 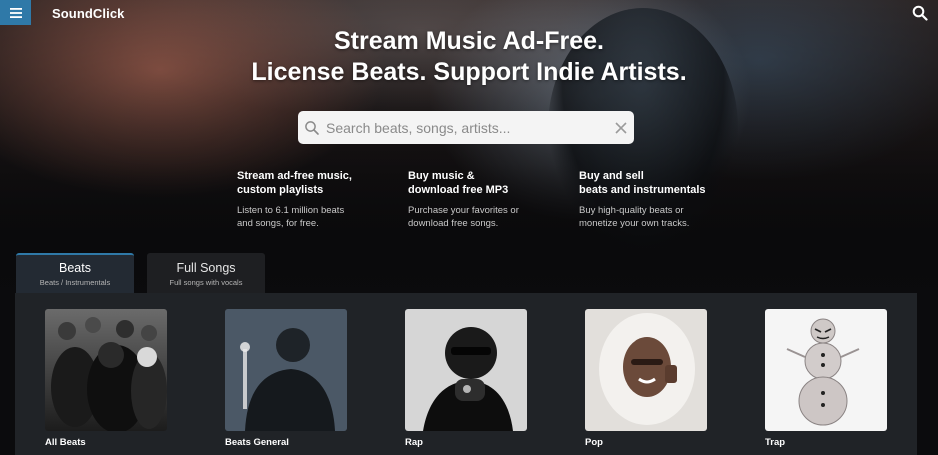 What do you see at coordinates (278, 223) in the screenshot?
I see `feature-desc-line: and songs, for free.` at bounding box center [278, 223].